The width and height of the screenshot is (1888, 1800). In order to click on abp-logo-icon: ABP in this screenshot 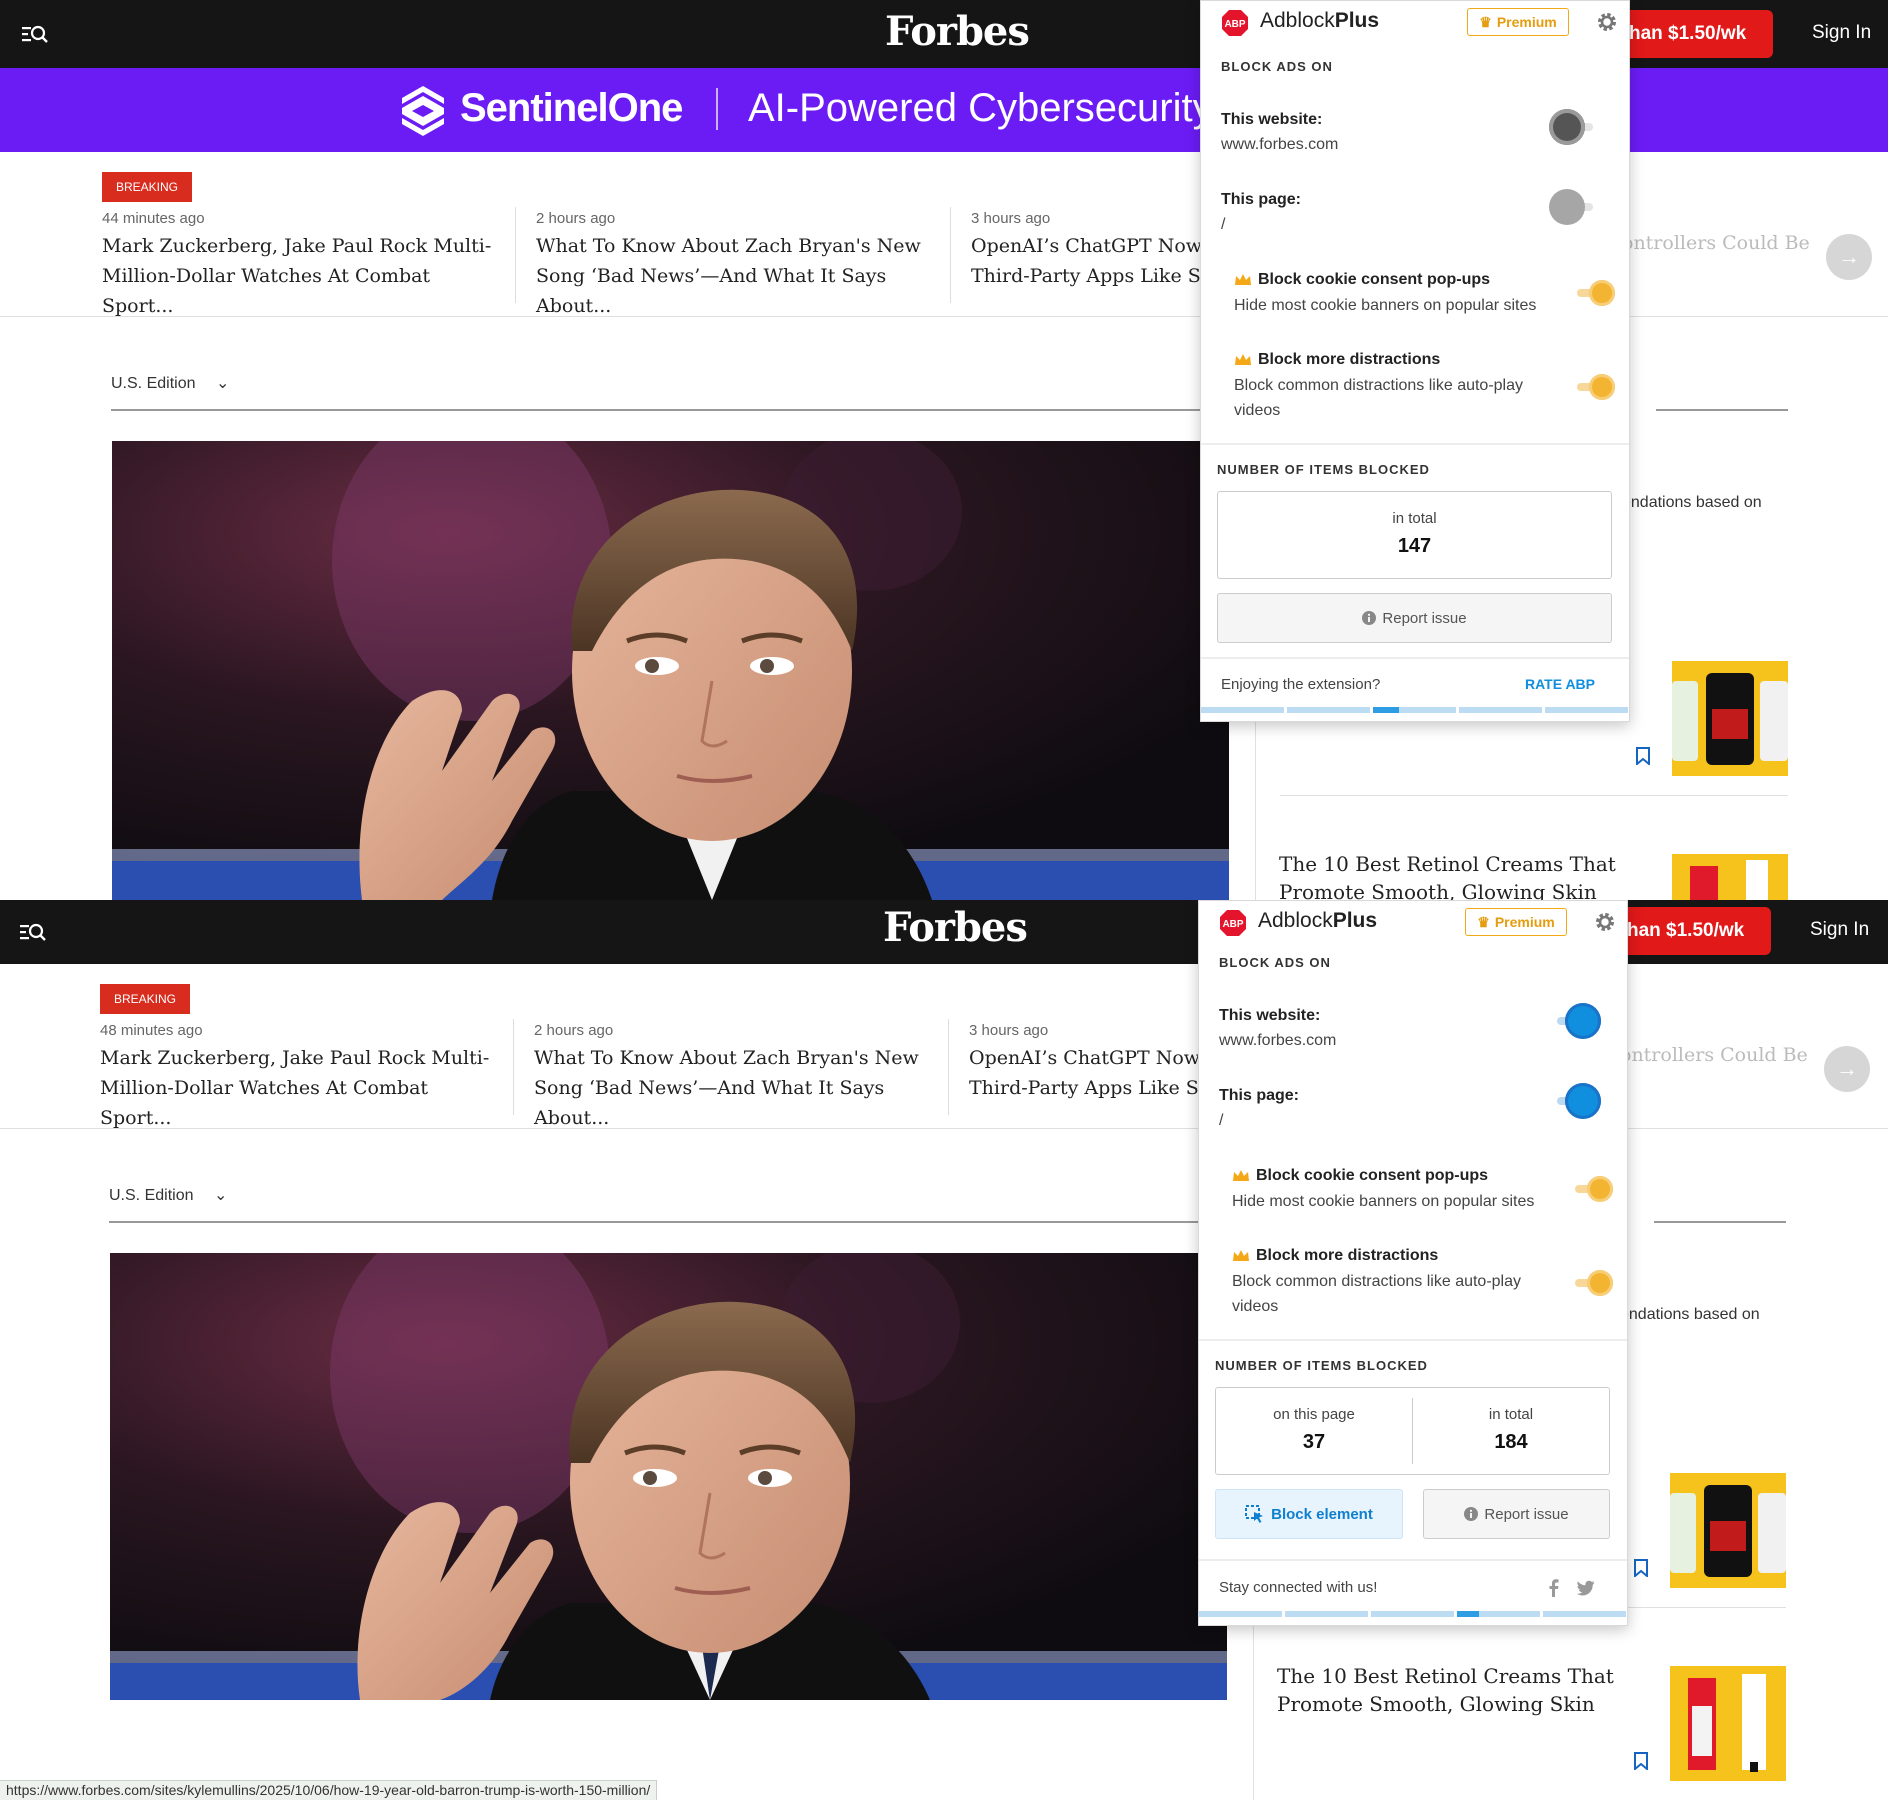, I will do `click(1235, 23)`.